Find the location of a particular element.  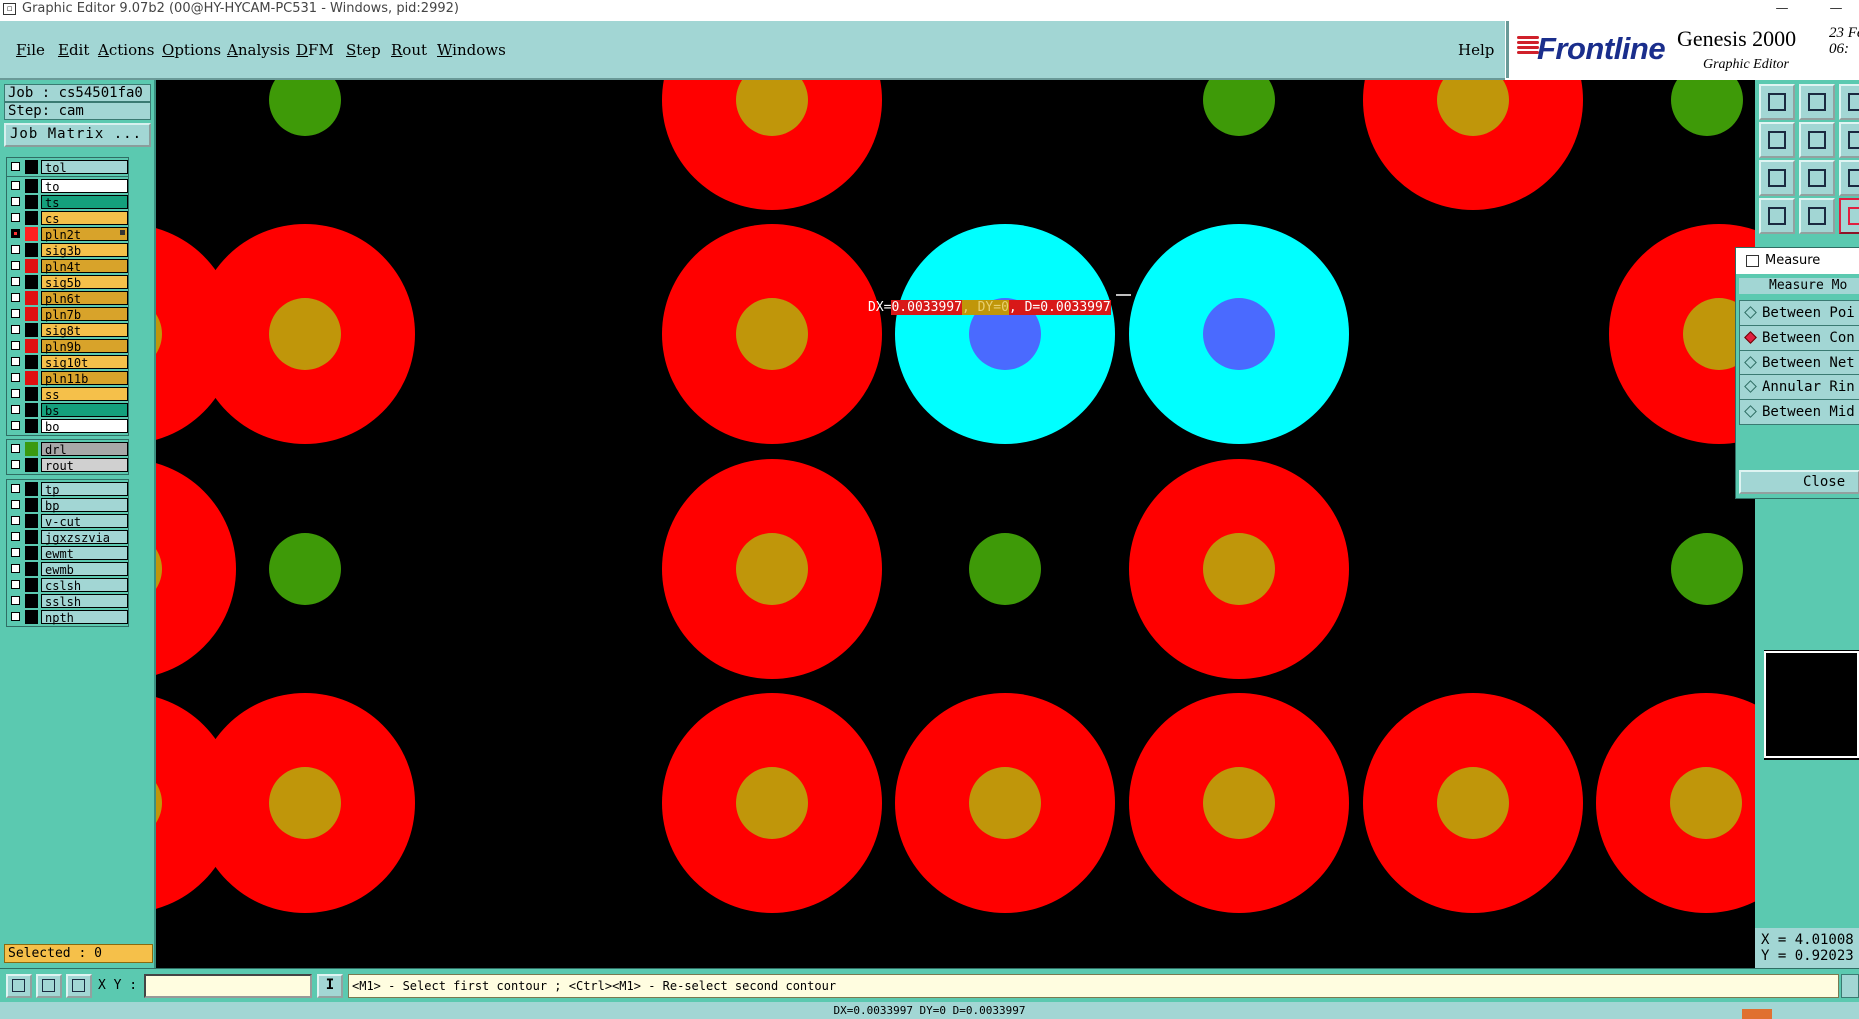

info-button: I is located at coordinates (330, 986).